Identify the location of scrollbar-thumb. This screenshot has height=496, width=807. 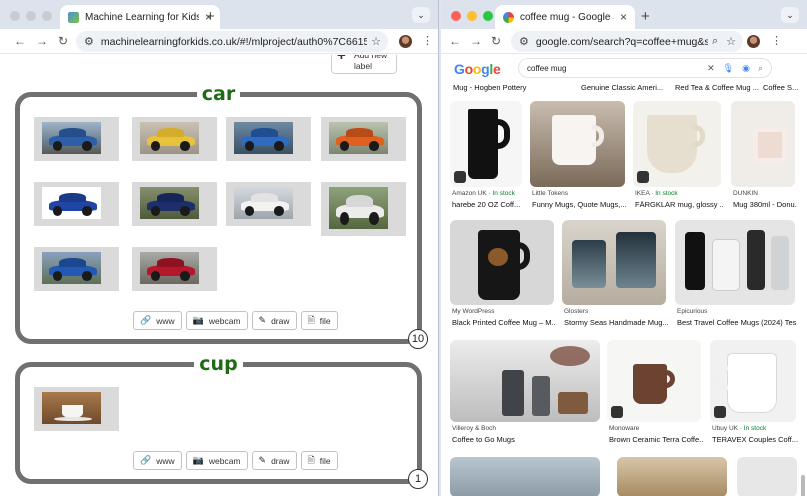
(803, 485).